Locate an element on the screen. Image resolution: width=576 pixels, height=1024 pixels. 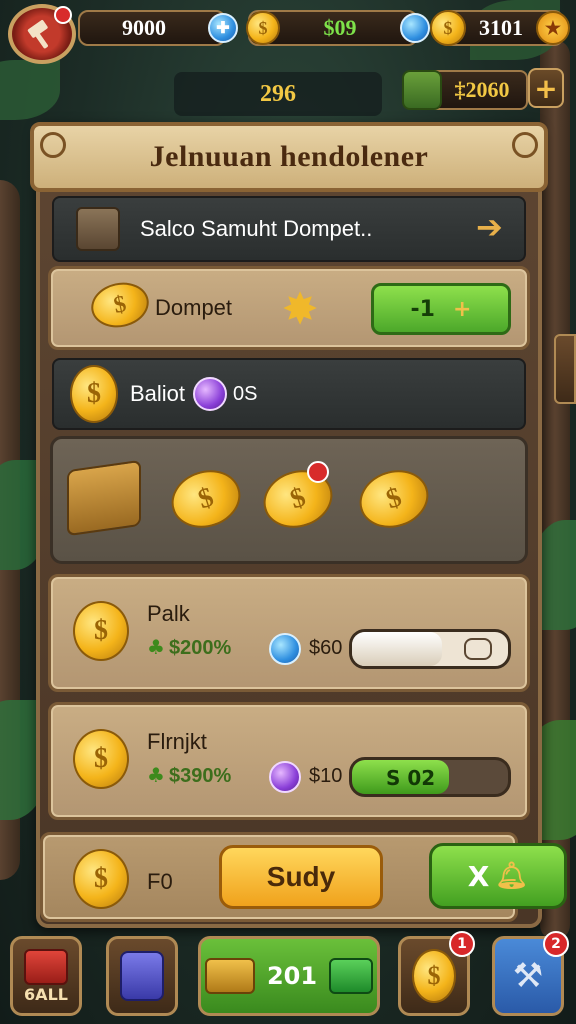
upgrade-percent: $200% is located at coordinates (200, 648).